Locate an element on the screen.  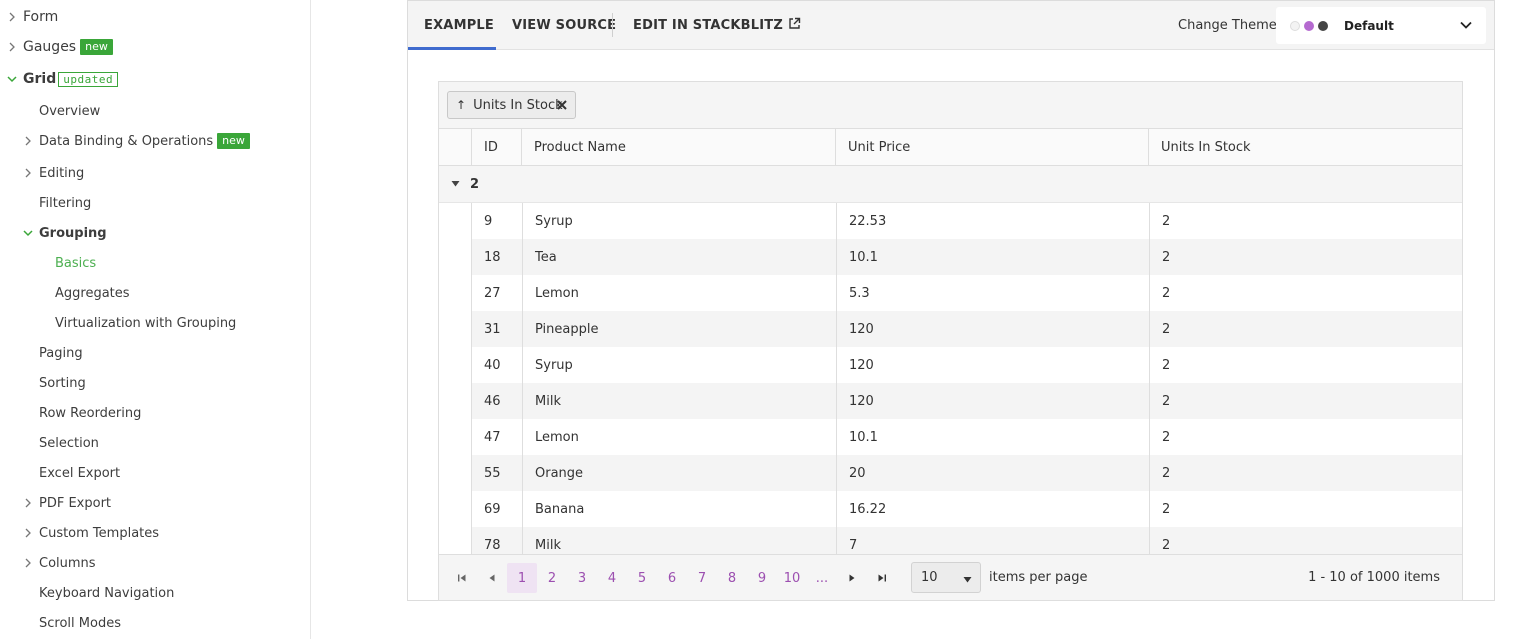
first-page-icon is located at coordinates (462, 578).